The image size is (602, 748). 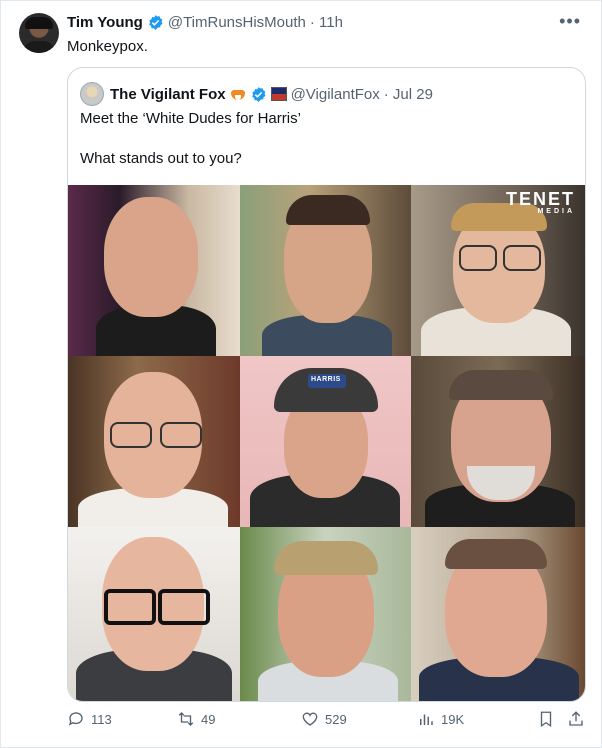 I want to click on views-button: 19K, so click(x=440, y=719).